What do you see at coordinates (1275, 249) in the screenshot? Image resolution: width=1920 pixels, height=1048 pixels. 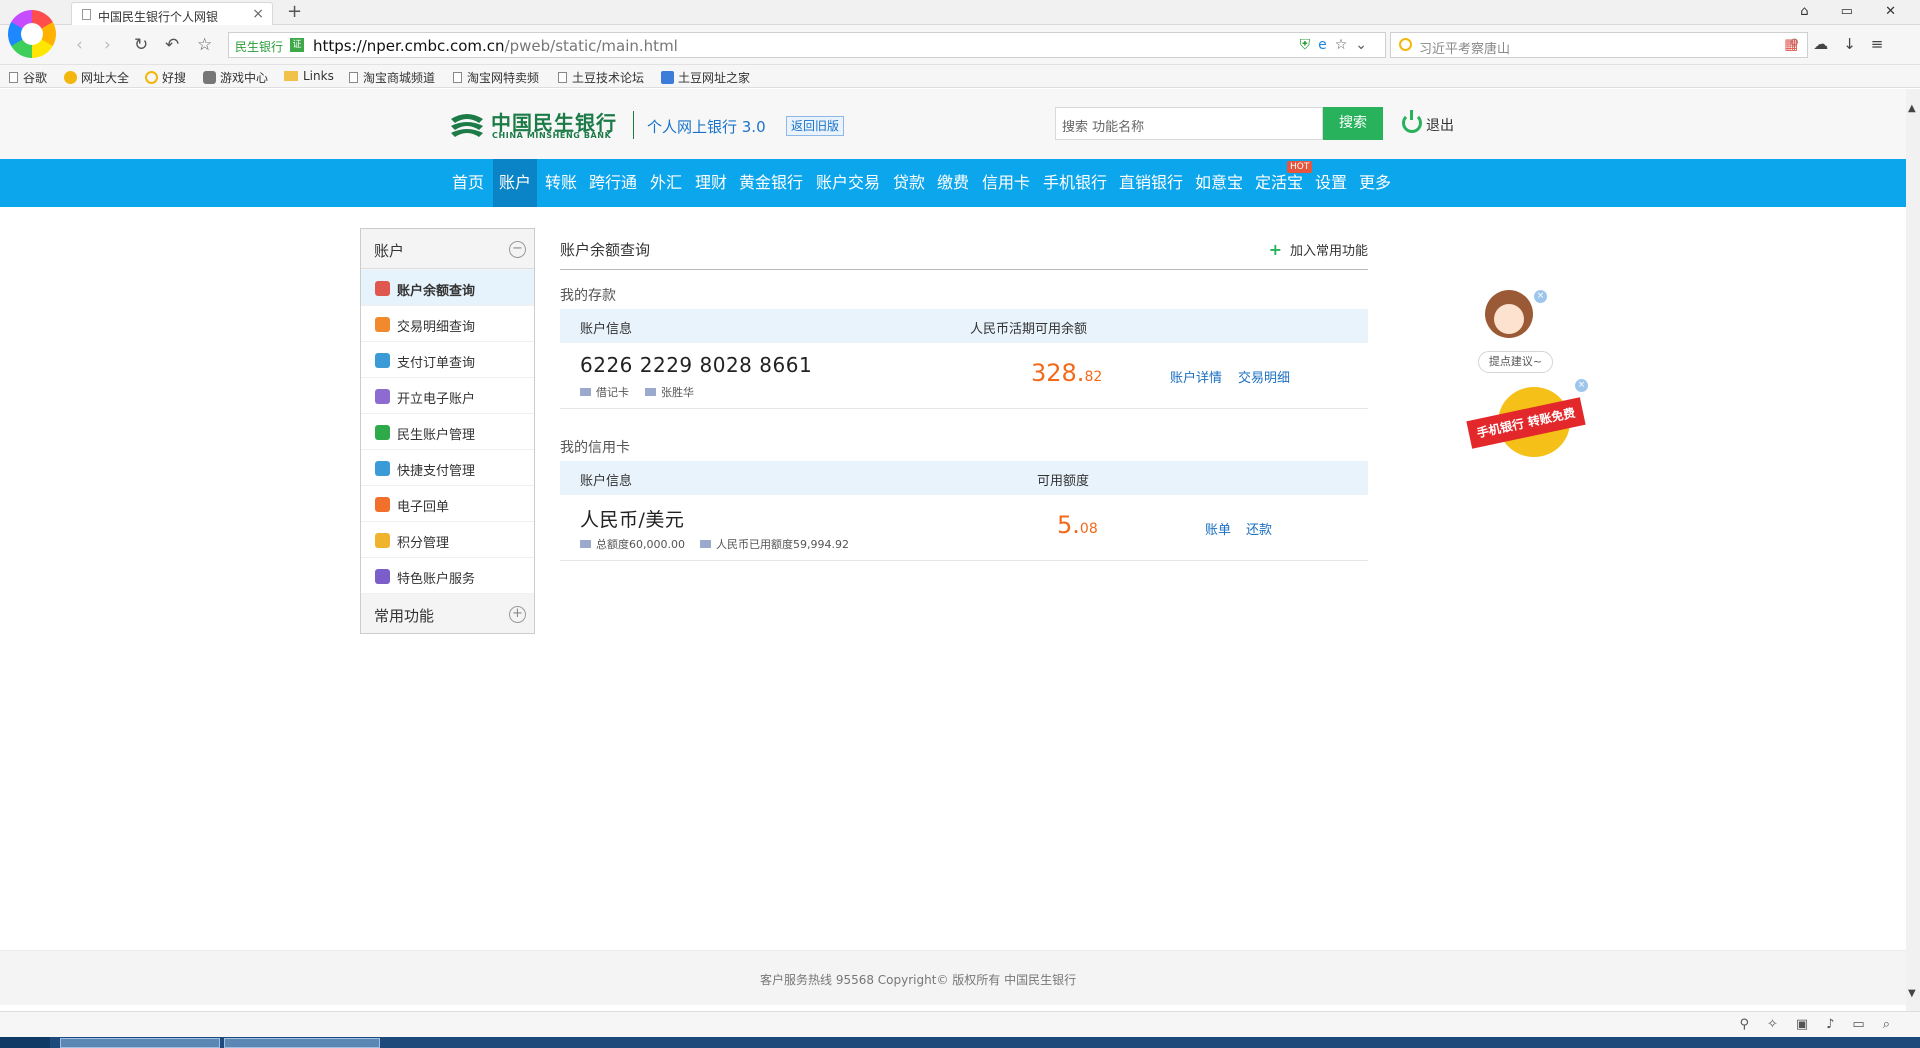 I see `plus-icon: +` at bounding box center [1275, 249].